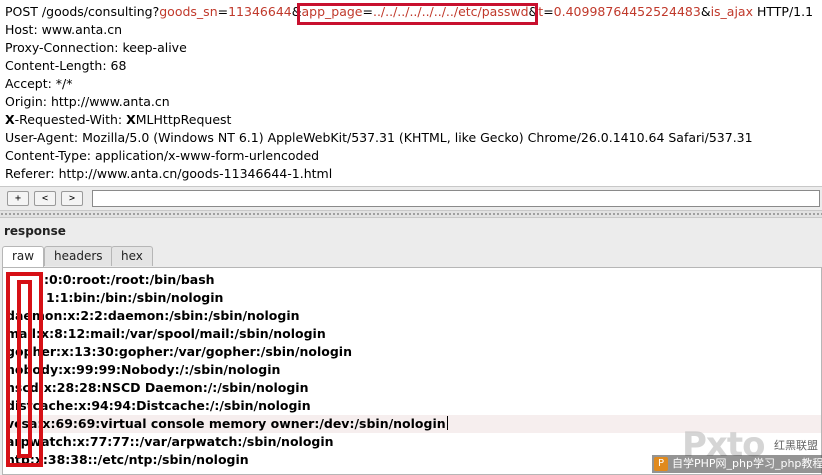 This screenshot has height=475, width=822. What do you see at coordinates (96, 47) in the screenshot?
I see `header-proxy-connection: Proxy-Connection: keep-alive` at bounding box center [96, 47].